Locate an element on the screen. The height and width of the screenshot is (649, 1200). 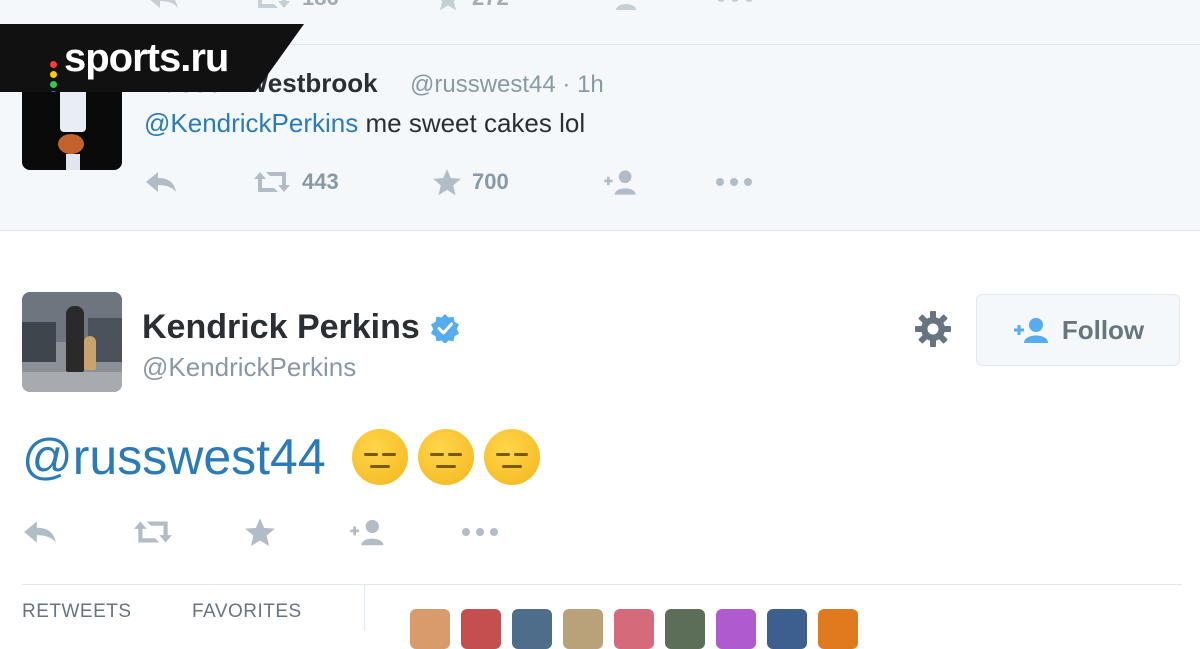
reply-tweet-text: @KendrickPerkins me sweet cakes lol is located at coordinates (364, 123).